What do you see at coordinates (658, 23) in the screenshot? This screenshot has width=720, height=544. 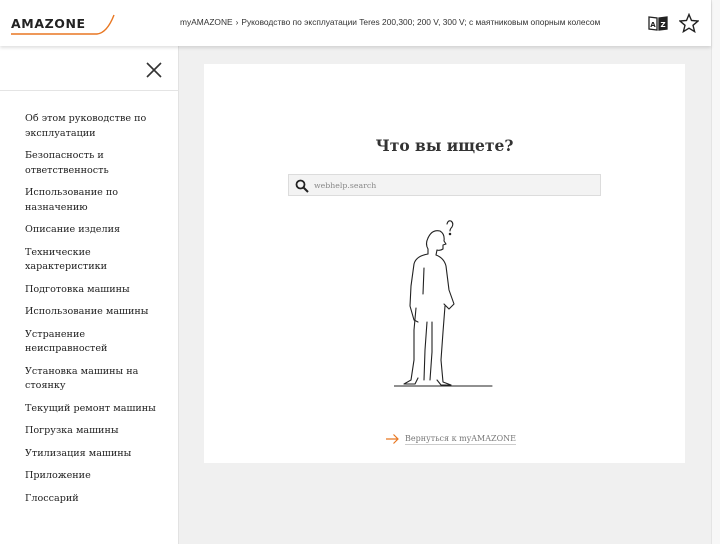 I see `translate-icon: A Z` at bounding box center [658, 23].